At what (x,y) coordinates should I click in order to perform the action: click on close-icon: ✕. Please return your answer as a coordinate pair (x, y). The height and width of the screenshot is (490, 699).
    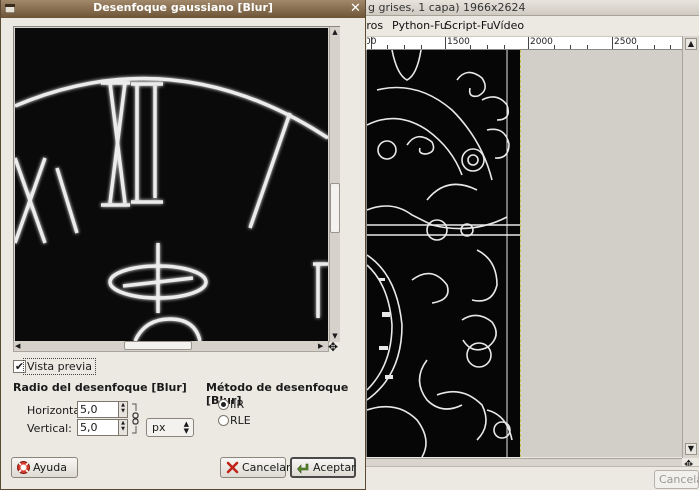
    Looking at the image, I should click on (355, 8).